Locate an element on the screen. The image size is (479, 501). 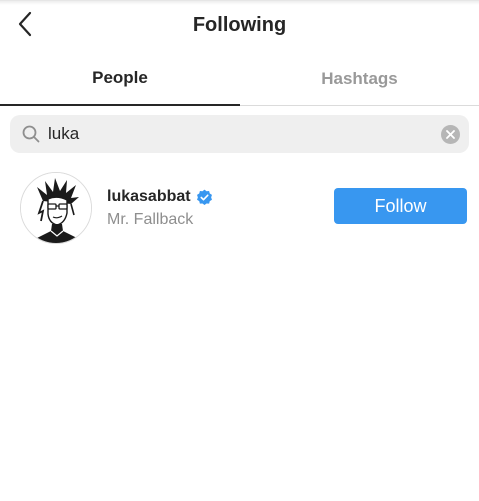
top-bar: Following is located at coordinates (239, 26).